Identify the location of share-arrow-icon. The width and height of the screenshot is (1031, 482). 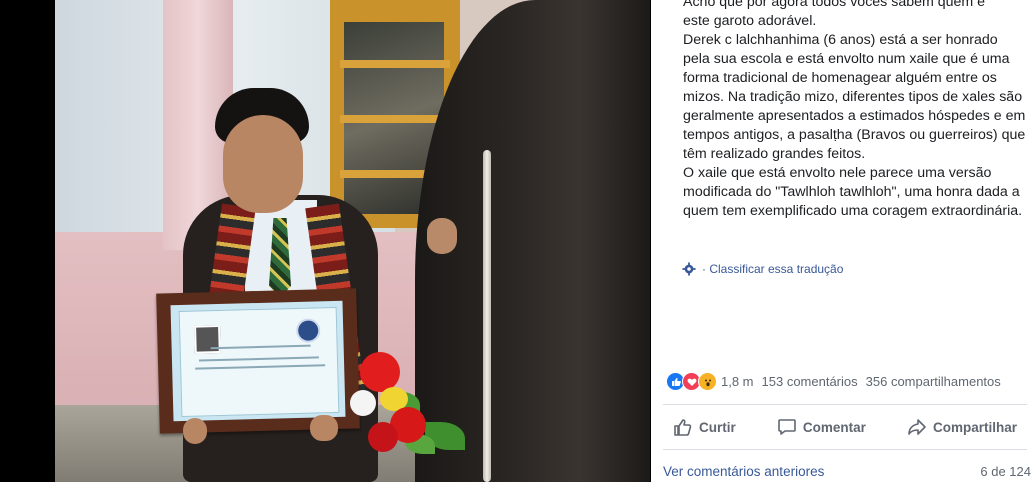
(917, 427).